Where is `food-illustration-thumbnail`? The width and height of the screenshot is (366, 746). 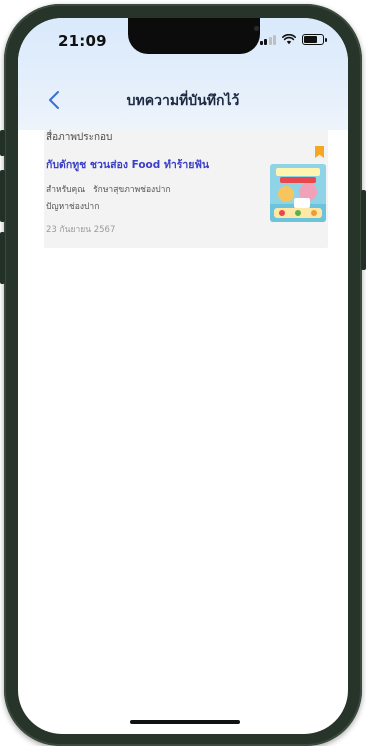 food-illustration-thumbnail is located at coordinates (298, 193).